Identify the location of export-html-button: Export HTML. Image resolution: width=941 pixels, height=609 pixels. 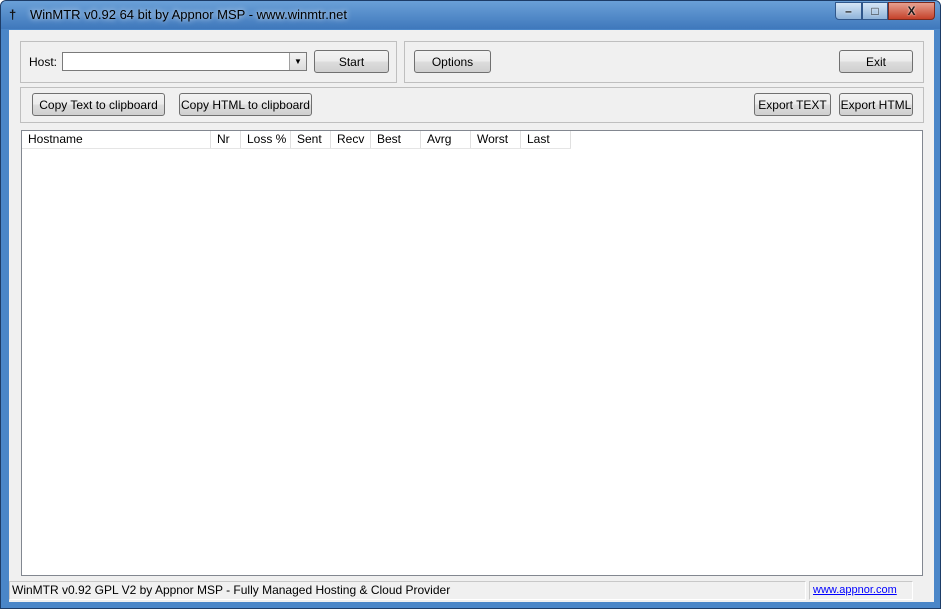
(876, 104).